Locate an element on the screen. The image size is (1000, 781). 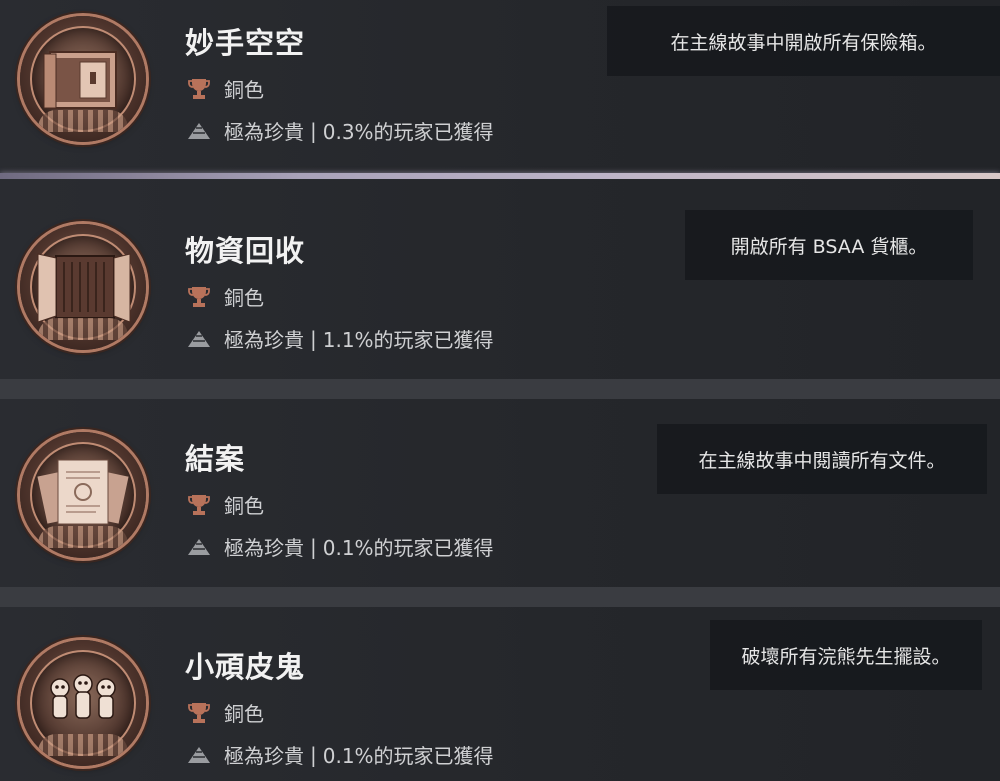
trophy-description: 開啟所有 BSAA 貨櫃。 is located at coordinates (829, 245).